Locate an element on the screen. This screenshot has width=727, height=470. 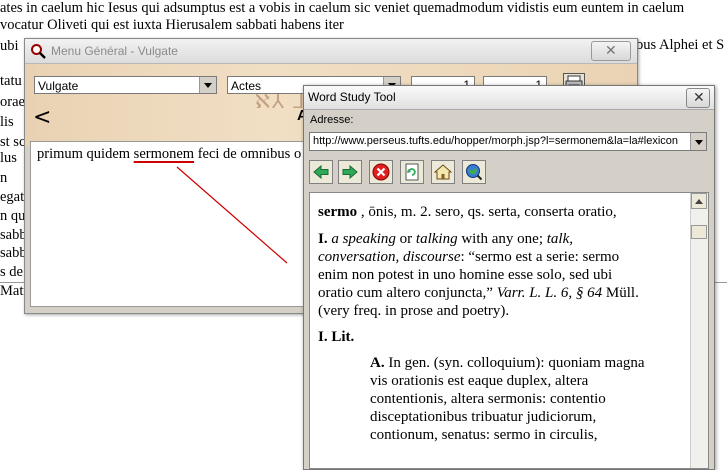
forward-button is located at coordinates (350, 172).